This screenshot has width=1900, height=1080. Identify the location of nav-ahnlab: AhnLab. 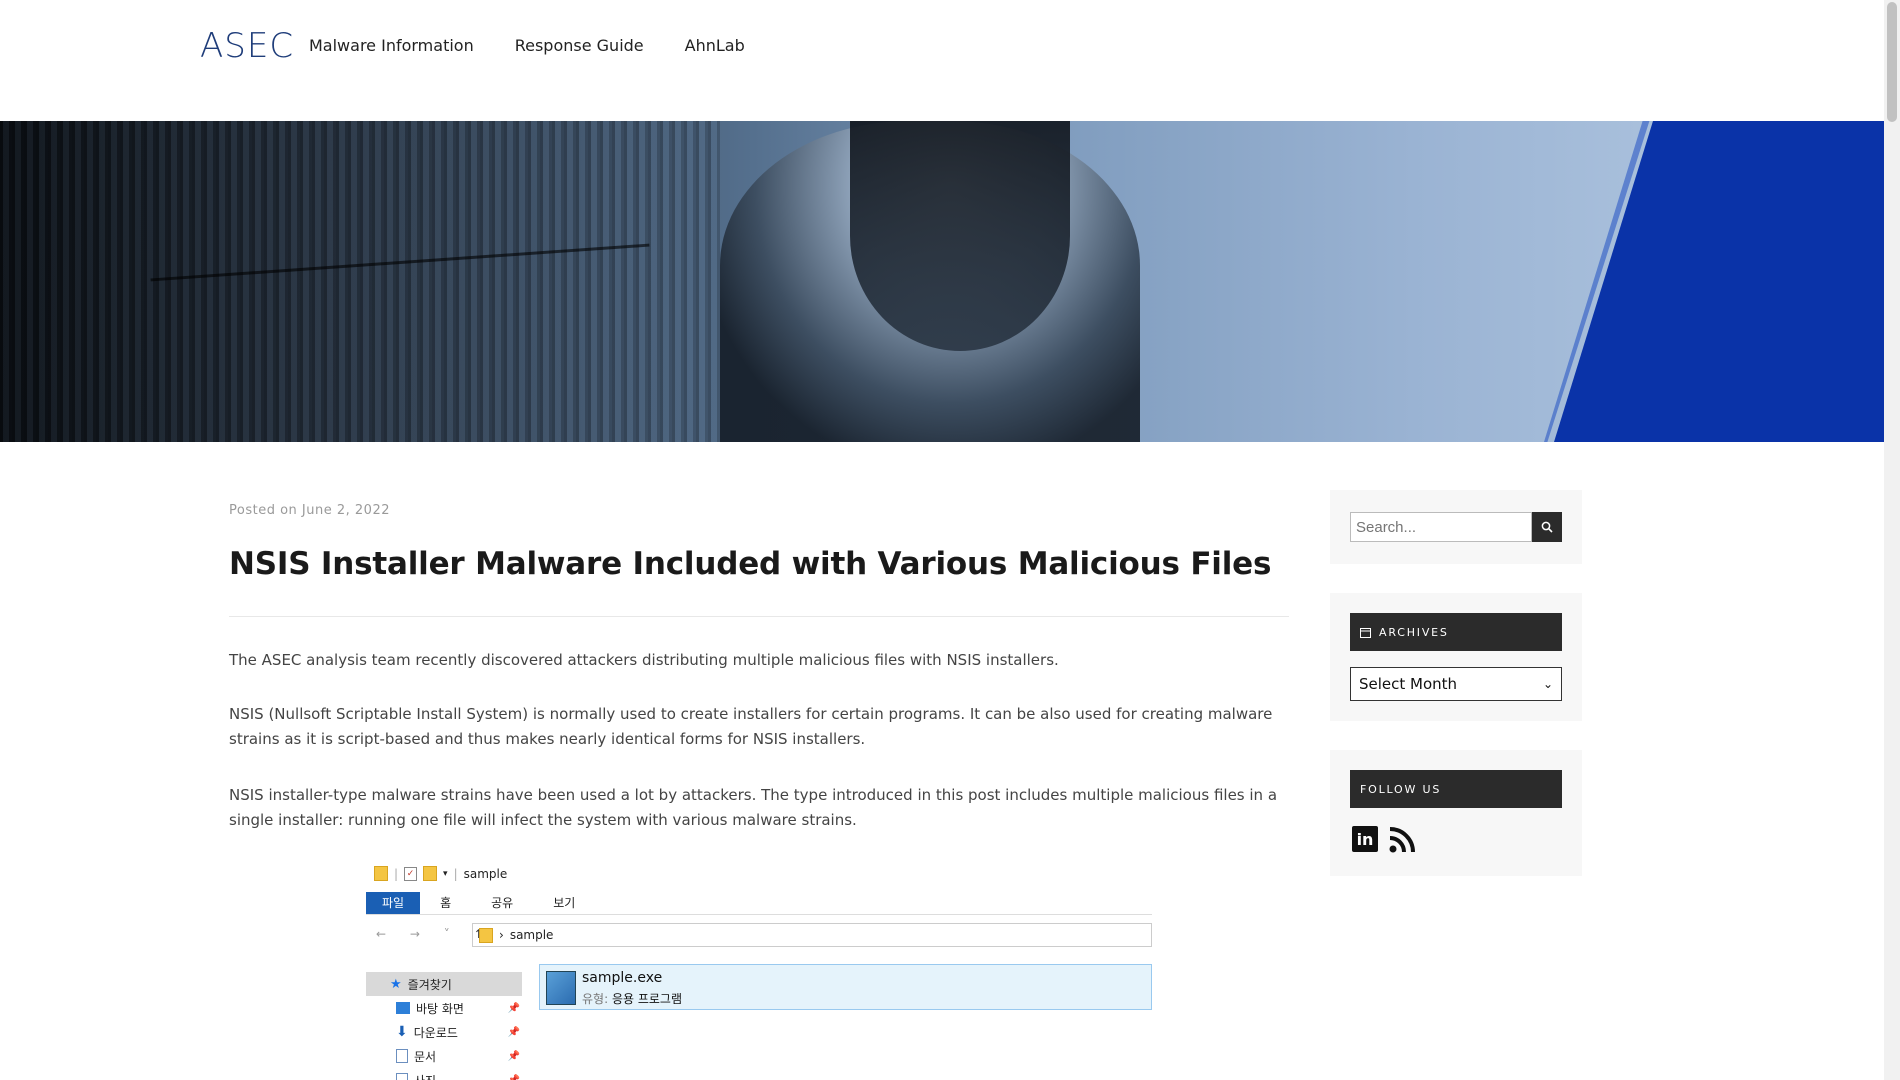
(715, 45).